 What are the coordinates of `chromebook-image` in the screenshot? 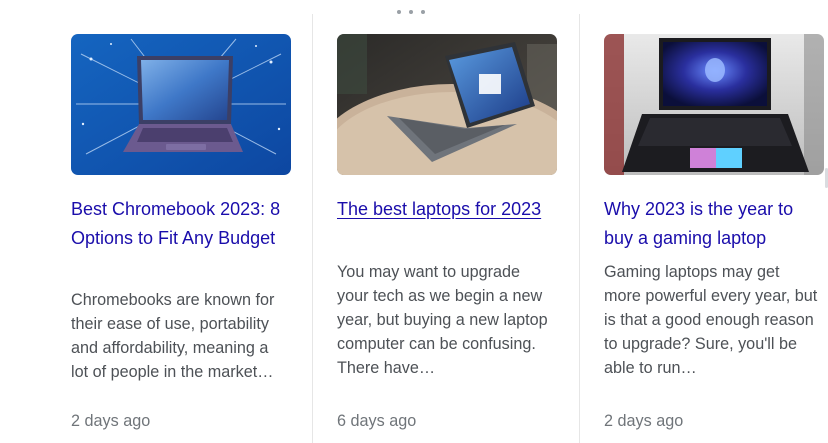 It's located at (181, 104).